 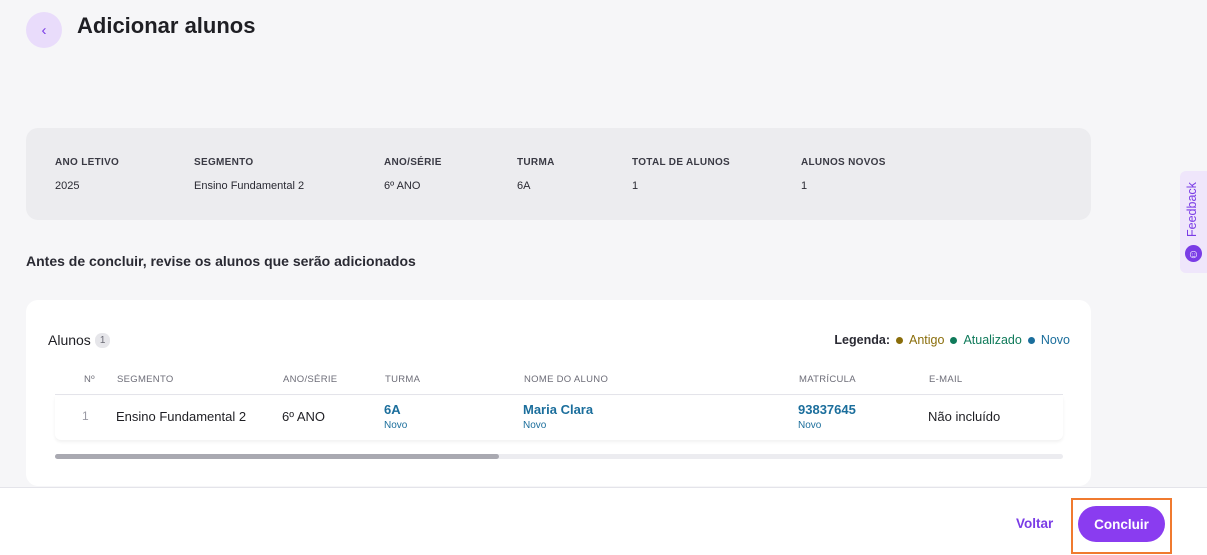 What do you see at coordinates (681, 162) in the screenshot?
I see `summary-label: TOTAL DE ALUNOS` at bounding box center [681, 162].